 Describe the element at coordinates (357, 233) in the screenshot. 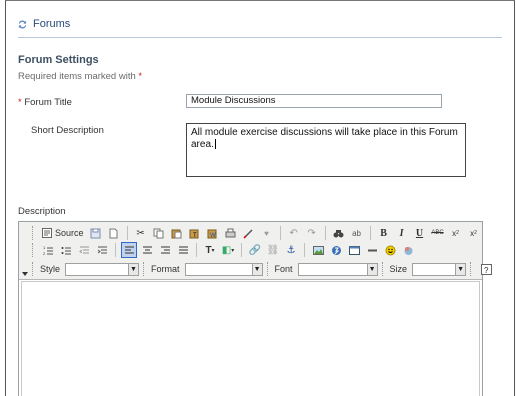

I see `replace-icon: ab` at that location.